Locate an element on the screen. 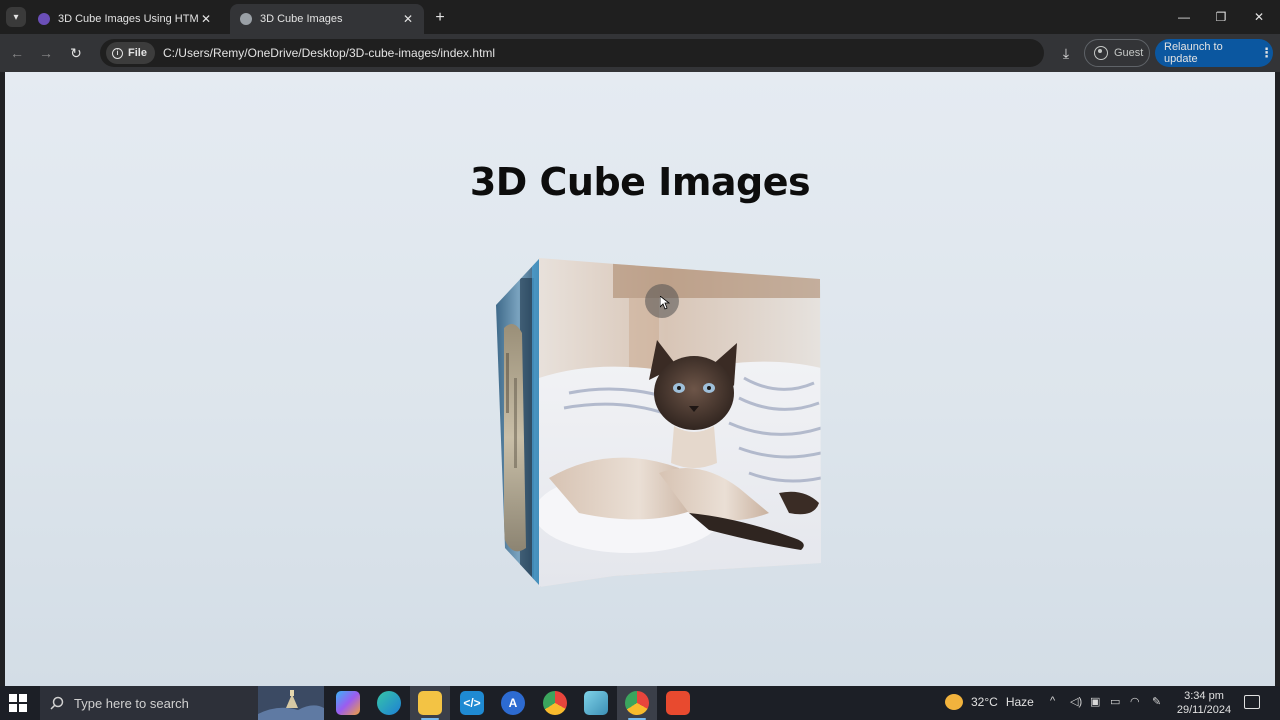  site-info-chip: i File is located at coordinates (130, 53).